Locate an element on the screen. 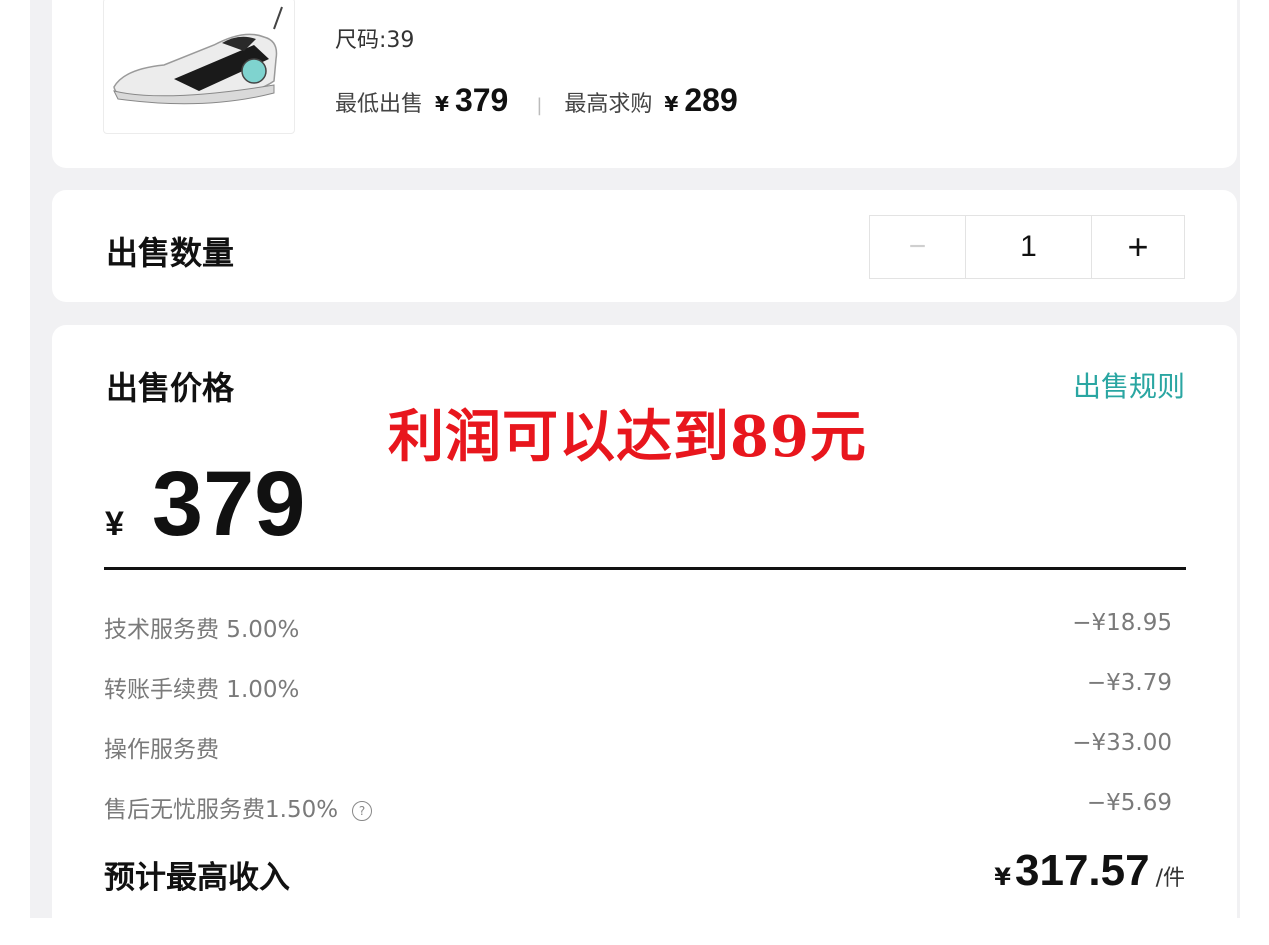 This screenshot has height=945, width=1269. lowest-sell-currency: ¥ is located at coordinates (442, 104).